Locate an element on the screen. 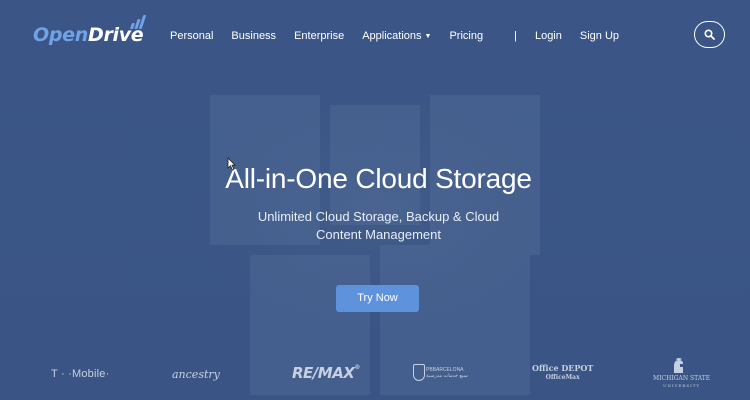  nav-applications-label: Applications is located at coordinates (392, 36).